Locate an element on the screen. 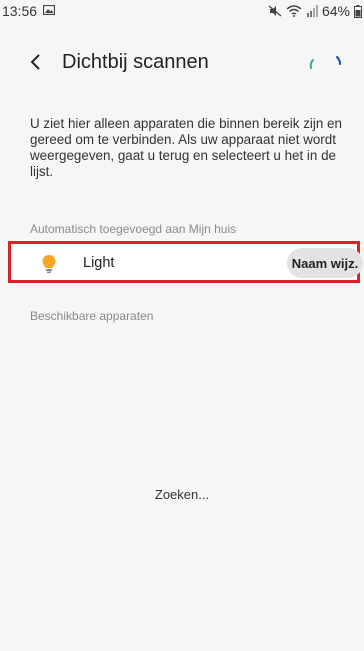 The height and width of the screenshot is (651, 364). rename-button: Naam wijz. is located at coordinates (325, 263).